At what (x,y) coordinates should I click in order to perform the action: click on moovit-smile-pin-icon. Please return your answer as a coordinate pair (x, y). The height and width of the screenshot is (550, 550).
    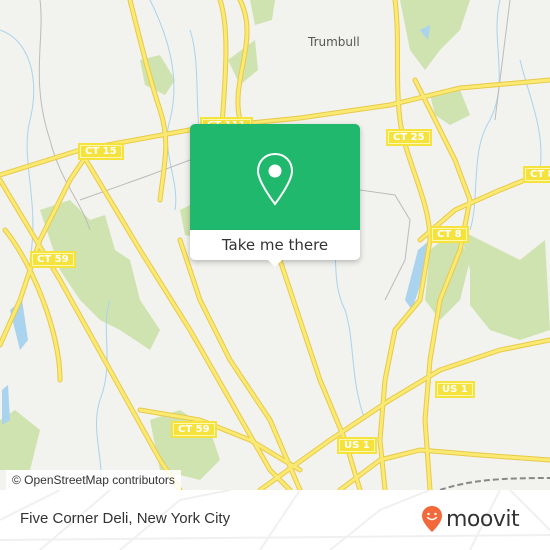
    Looking at the image, I should click on (432, 519).